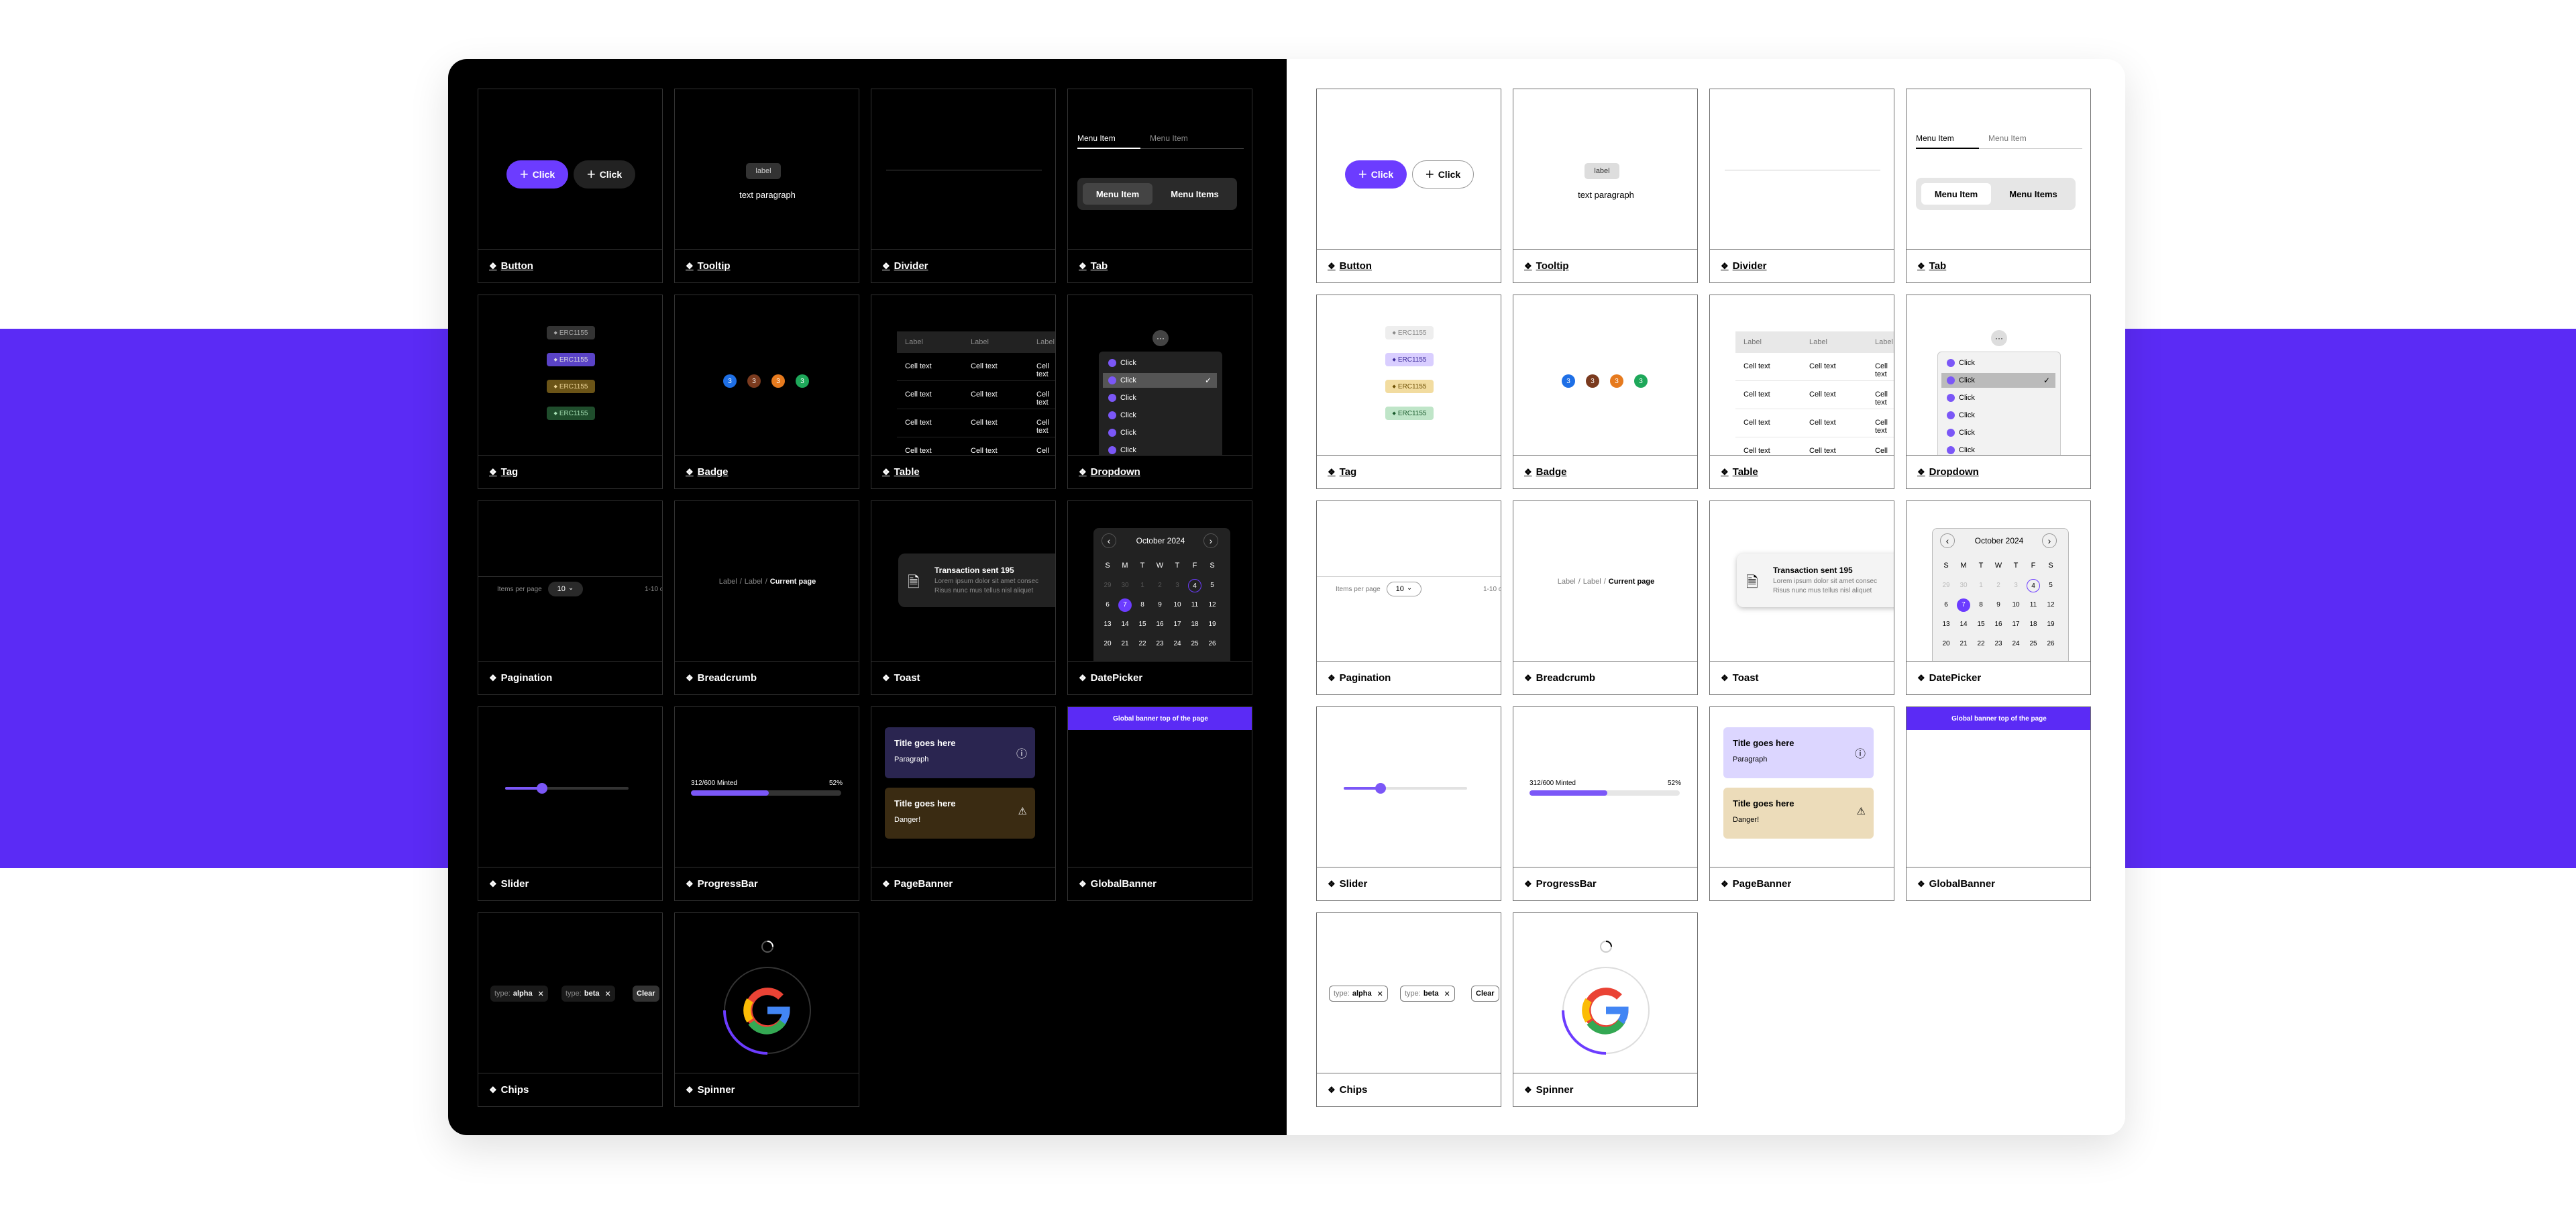 This screenshot has width=2576, height=1213. I want to click on filter-chip: type: beta ✕, so click(588, 994).